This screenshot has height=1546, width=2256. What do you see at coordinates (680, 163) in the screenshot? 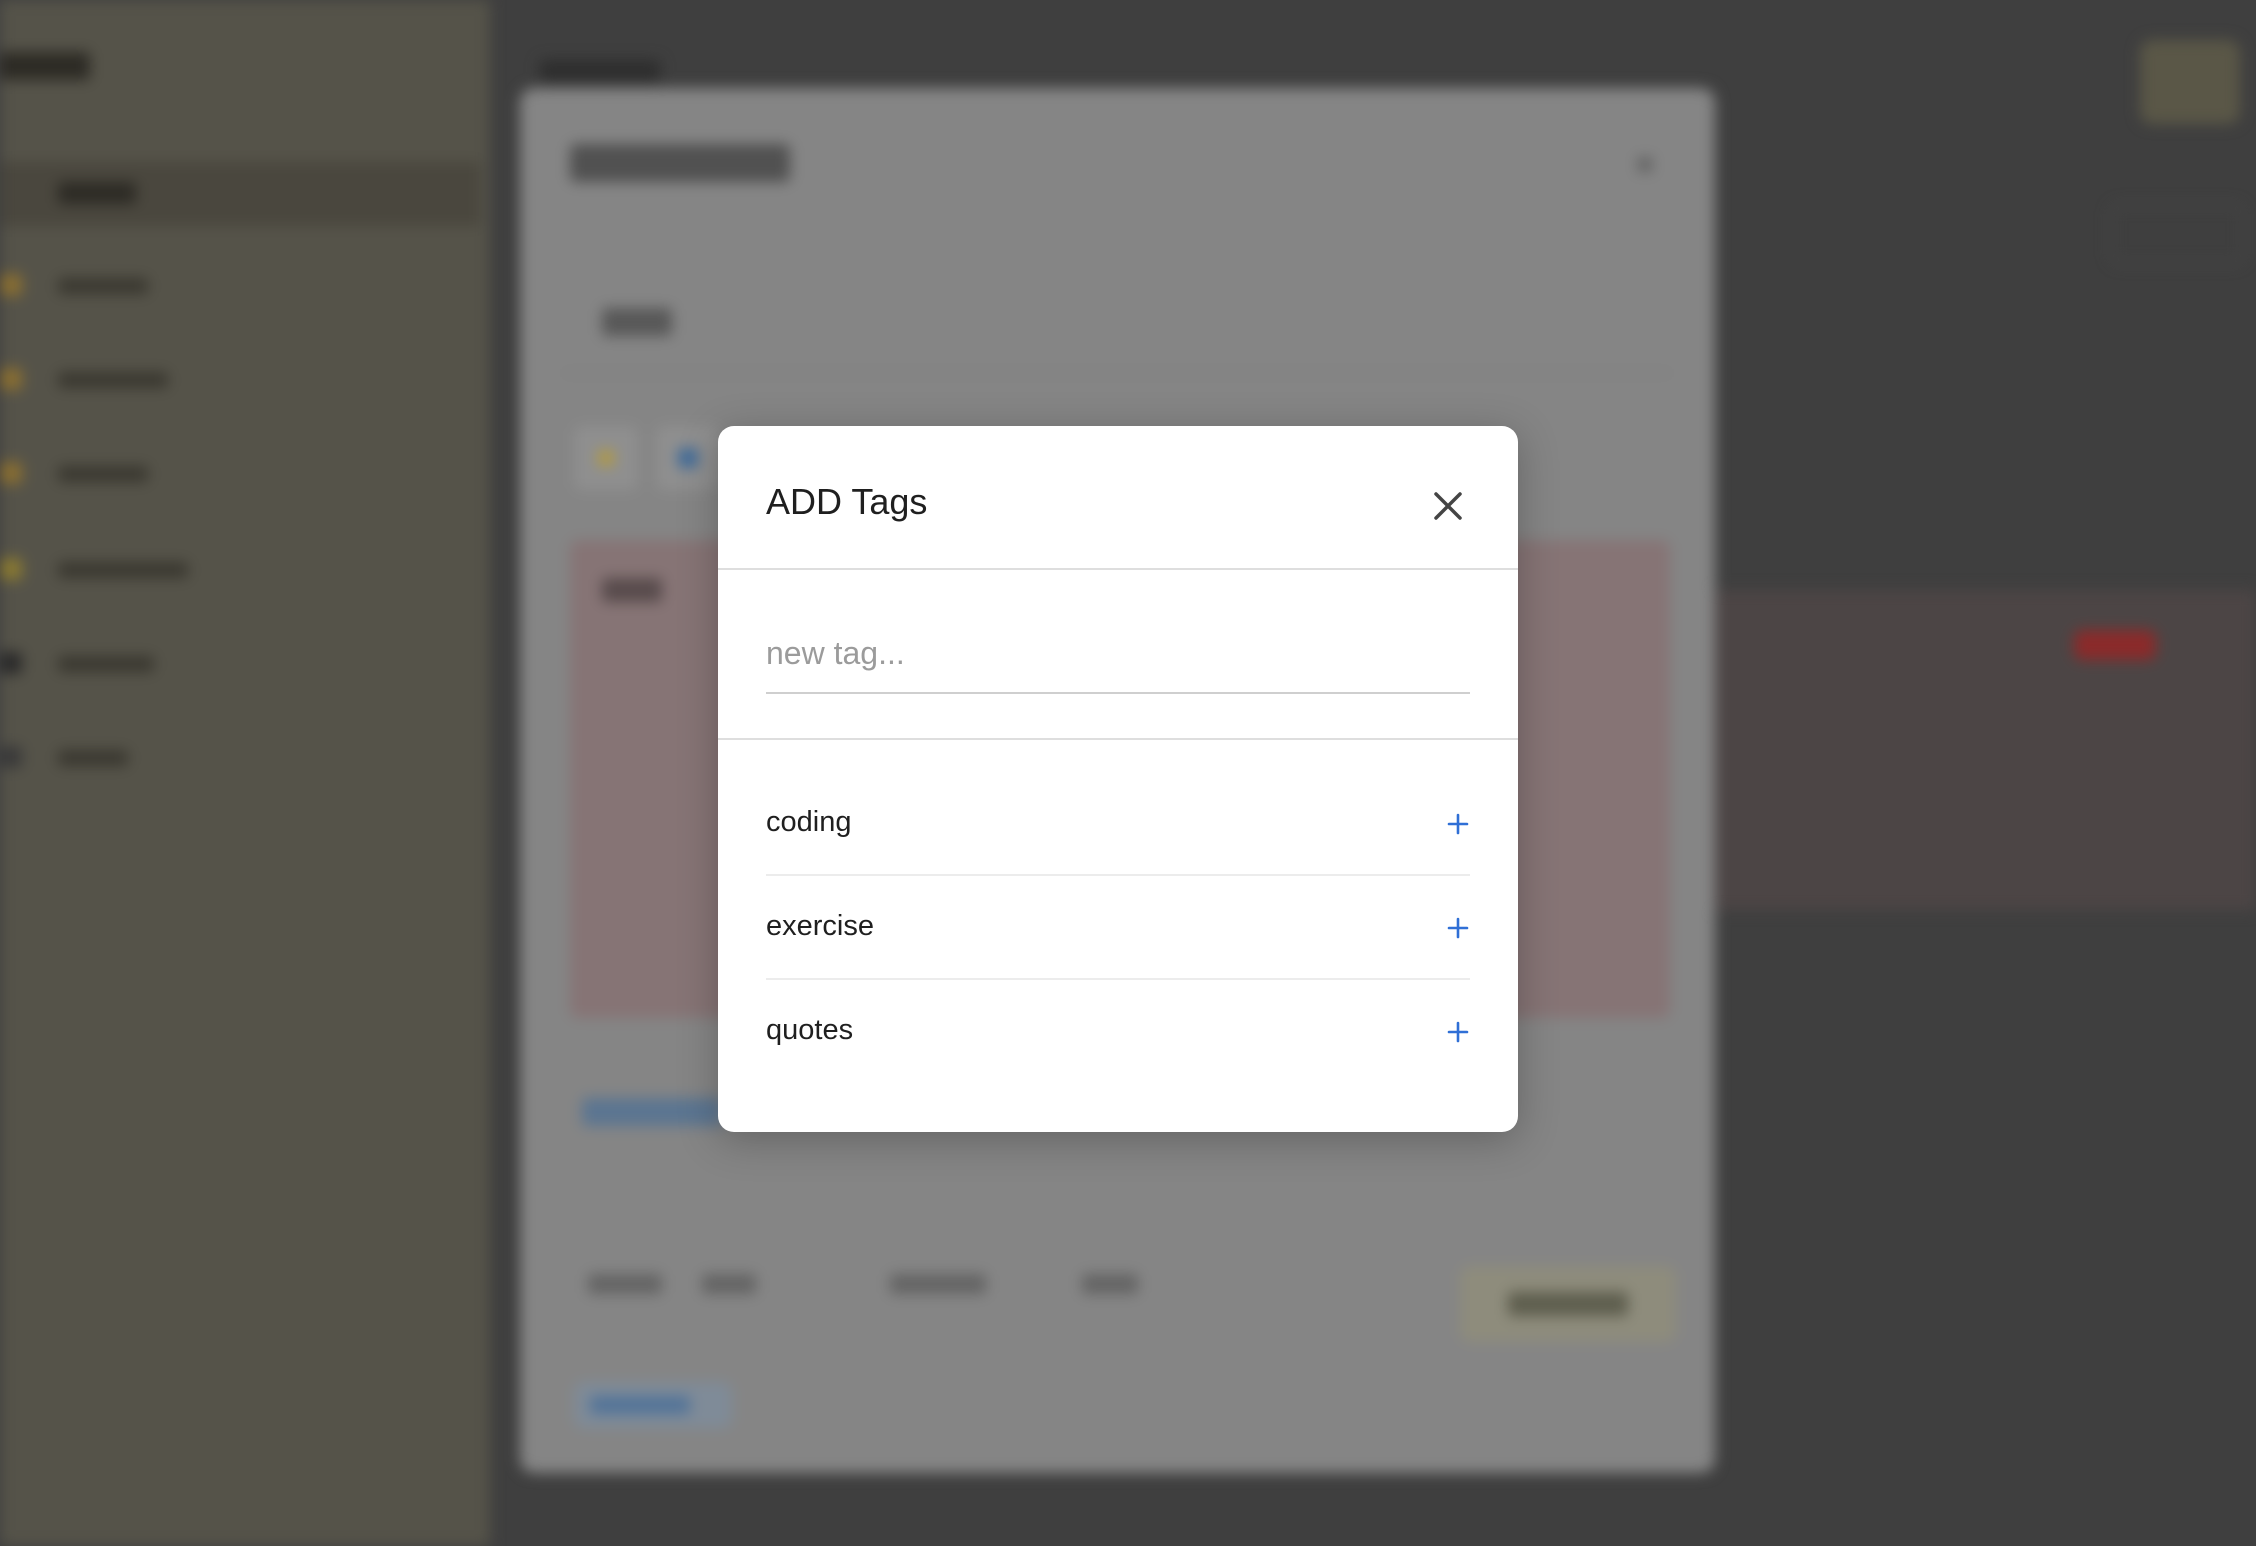
I see `editor-title` at bounding box center [680, 163].